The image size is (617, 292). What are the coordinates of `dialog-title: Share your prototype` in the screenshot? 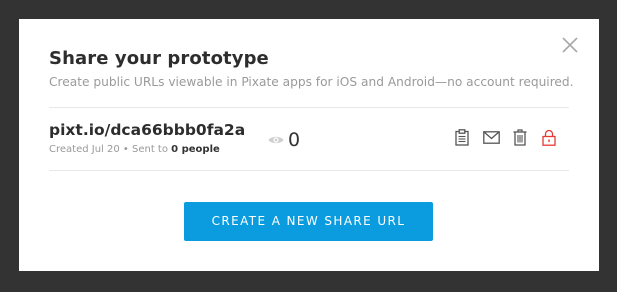 It's located at (159, 58).